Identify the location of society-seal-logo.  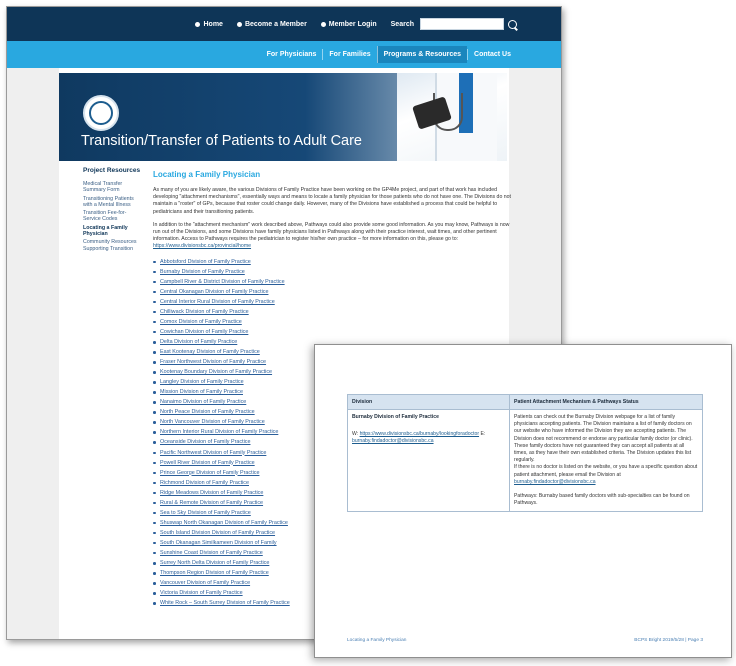
(101, 113).